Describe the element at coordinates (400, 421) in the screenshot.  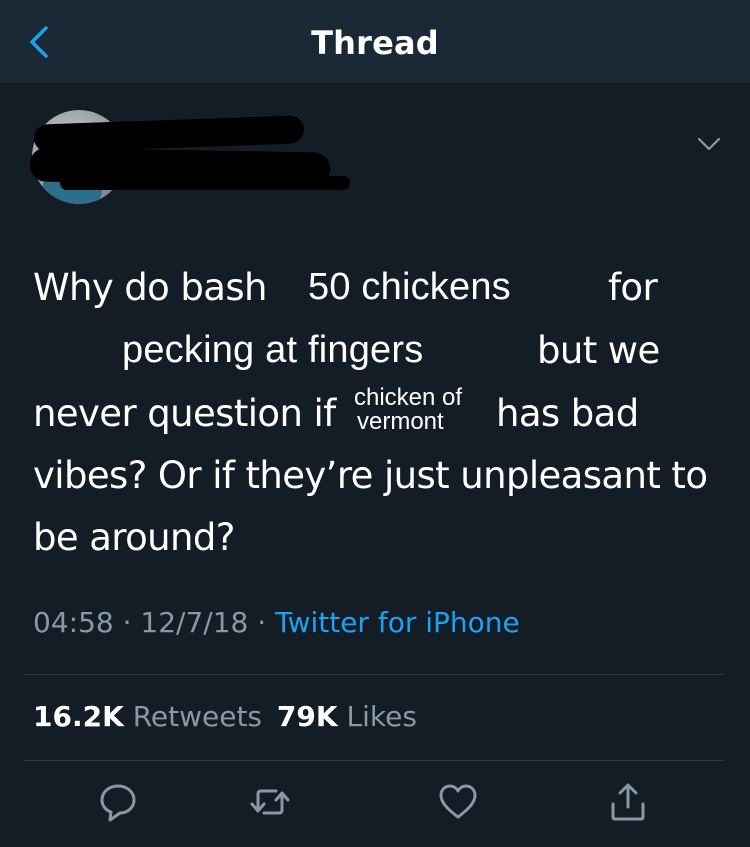
I see `tweet-inserted-text: vermont` at that location.